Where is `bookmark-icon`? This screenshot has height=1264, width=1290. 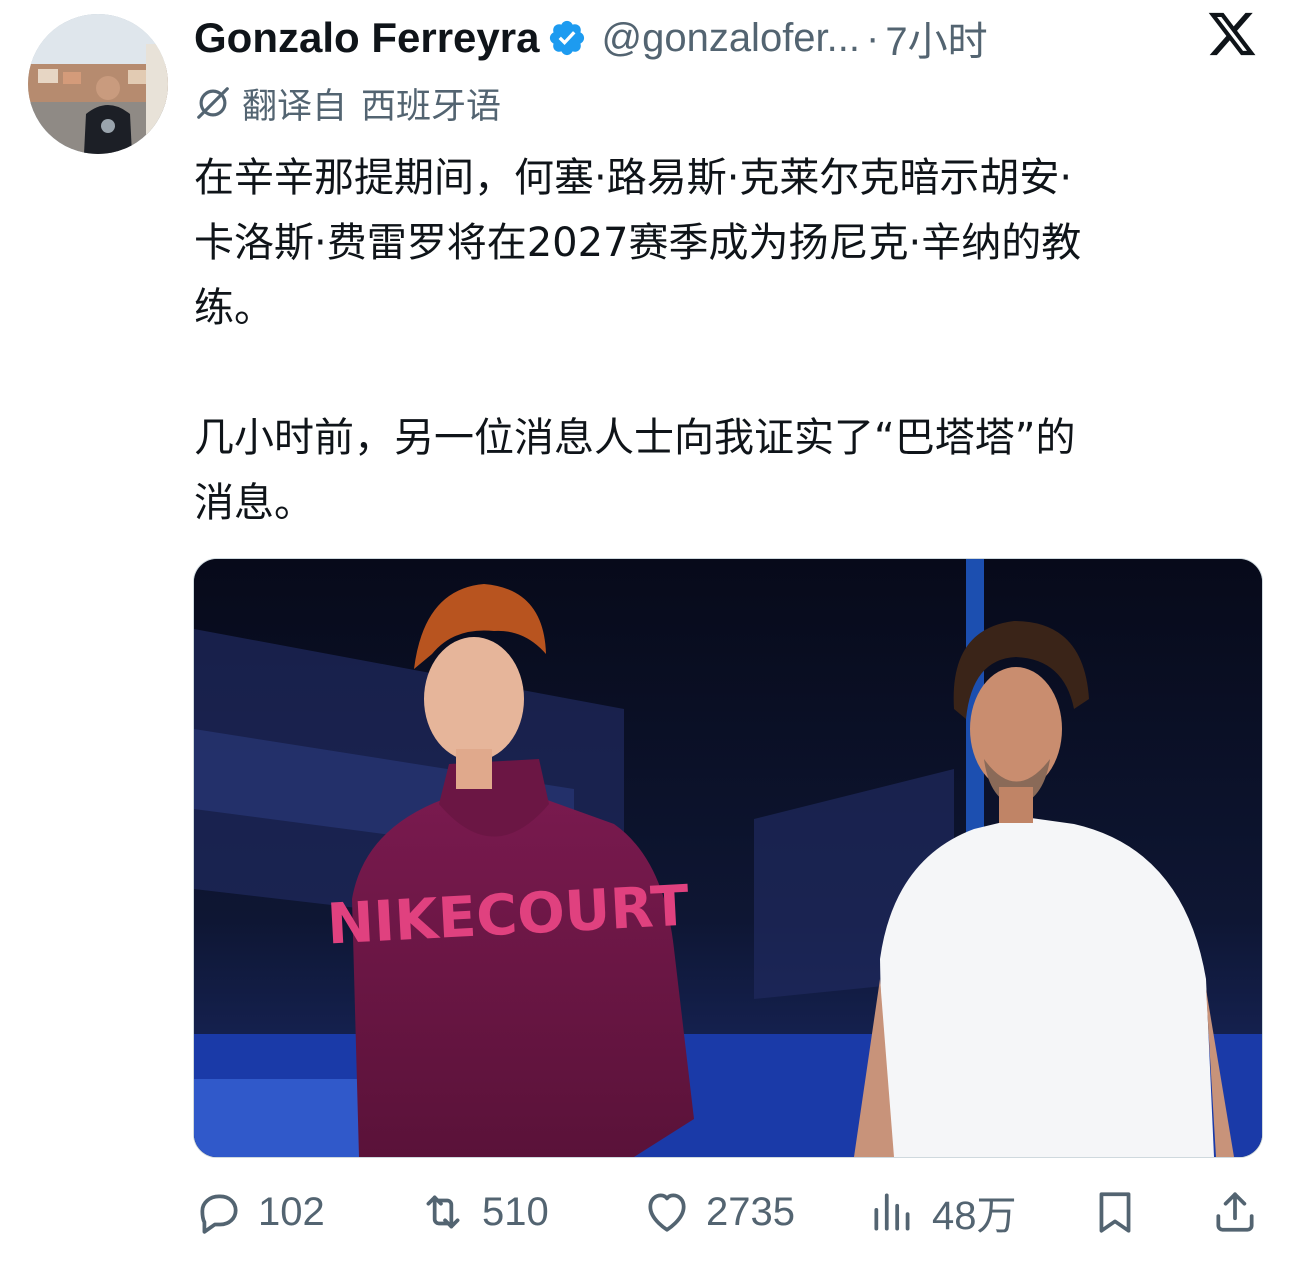
bookmark-icon is located at coordinates (1115, 1212).